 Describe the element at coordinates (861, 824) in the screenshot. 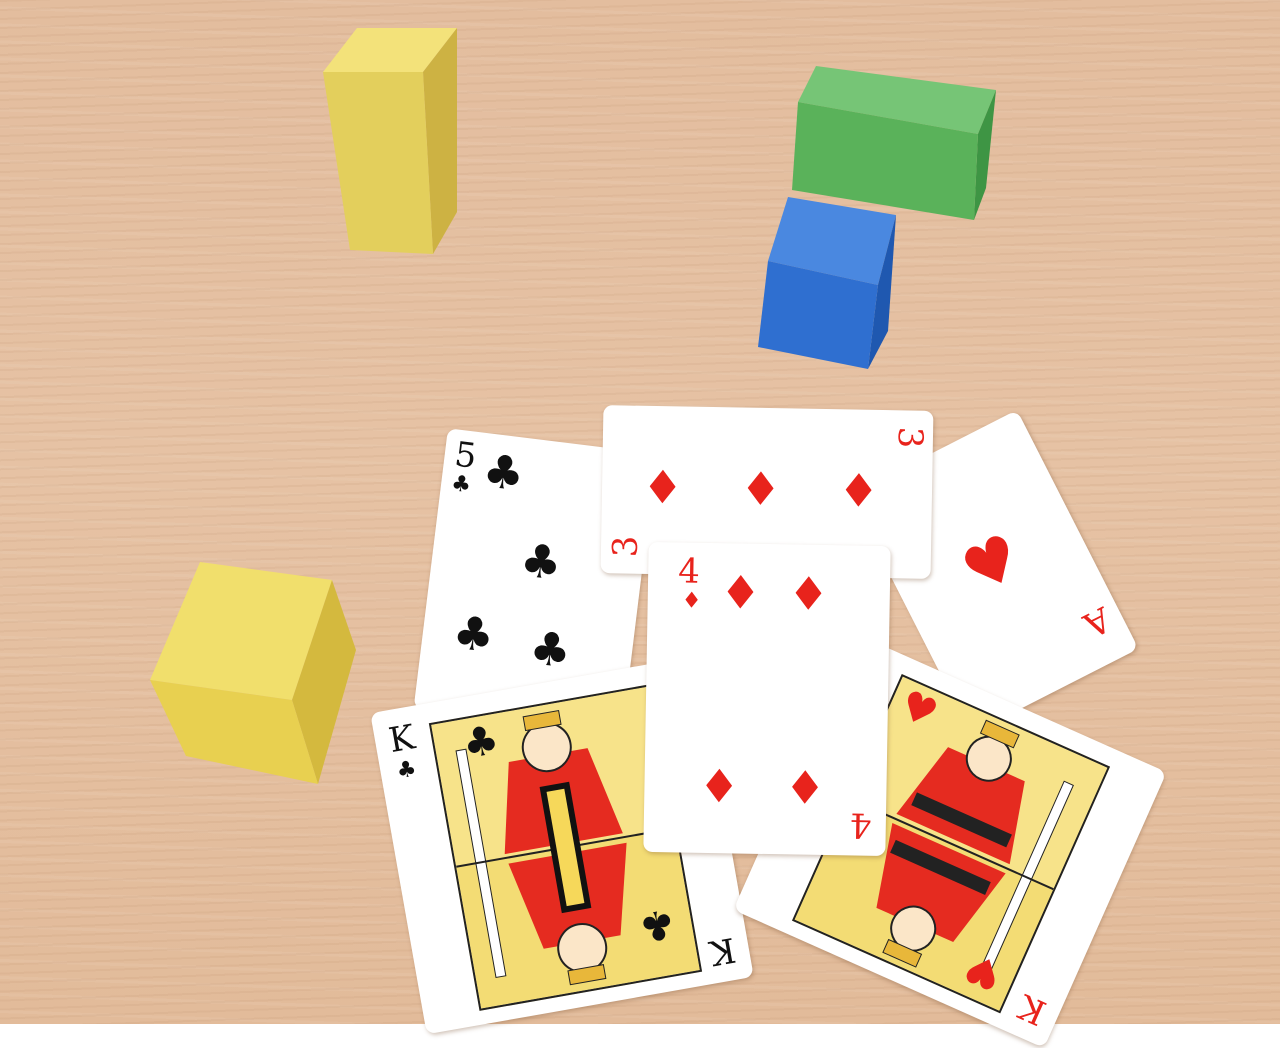

I see `card-rank-bottom: 4` at that location.